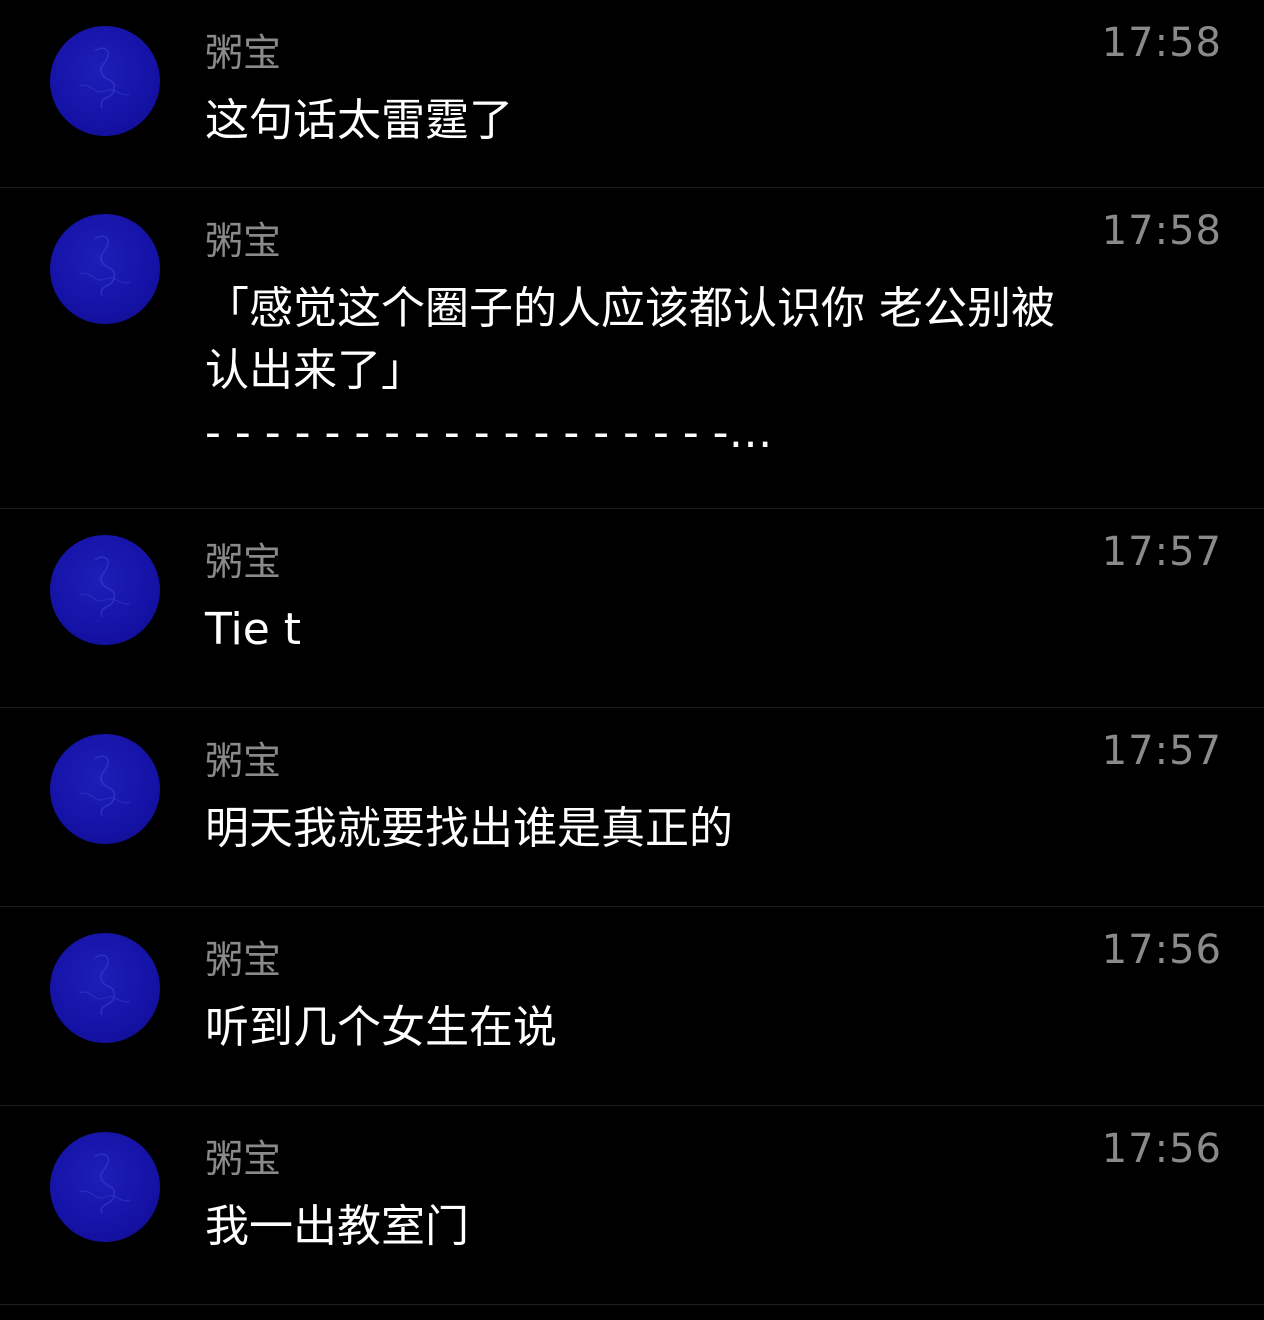  Describe the element at coordinates (253, 629) in the screenshot. I see `message-text: Tie t` at that location.